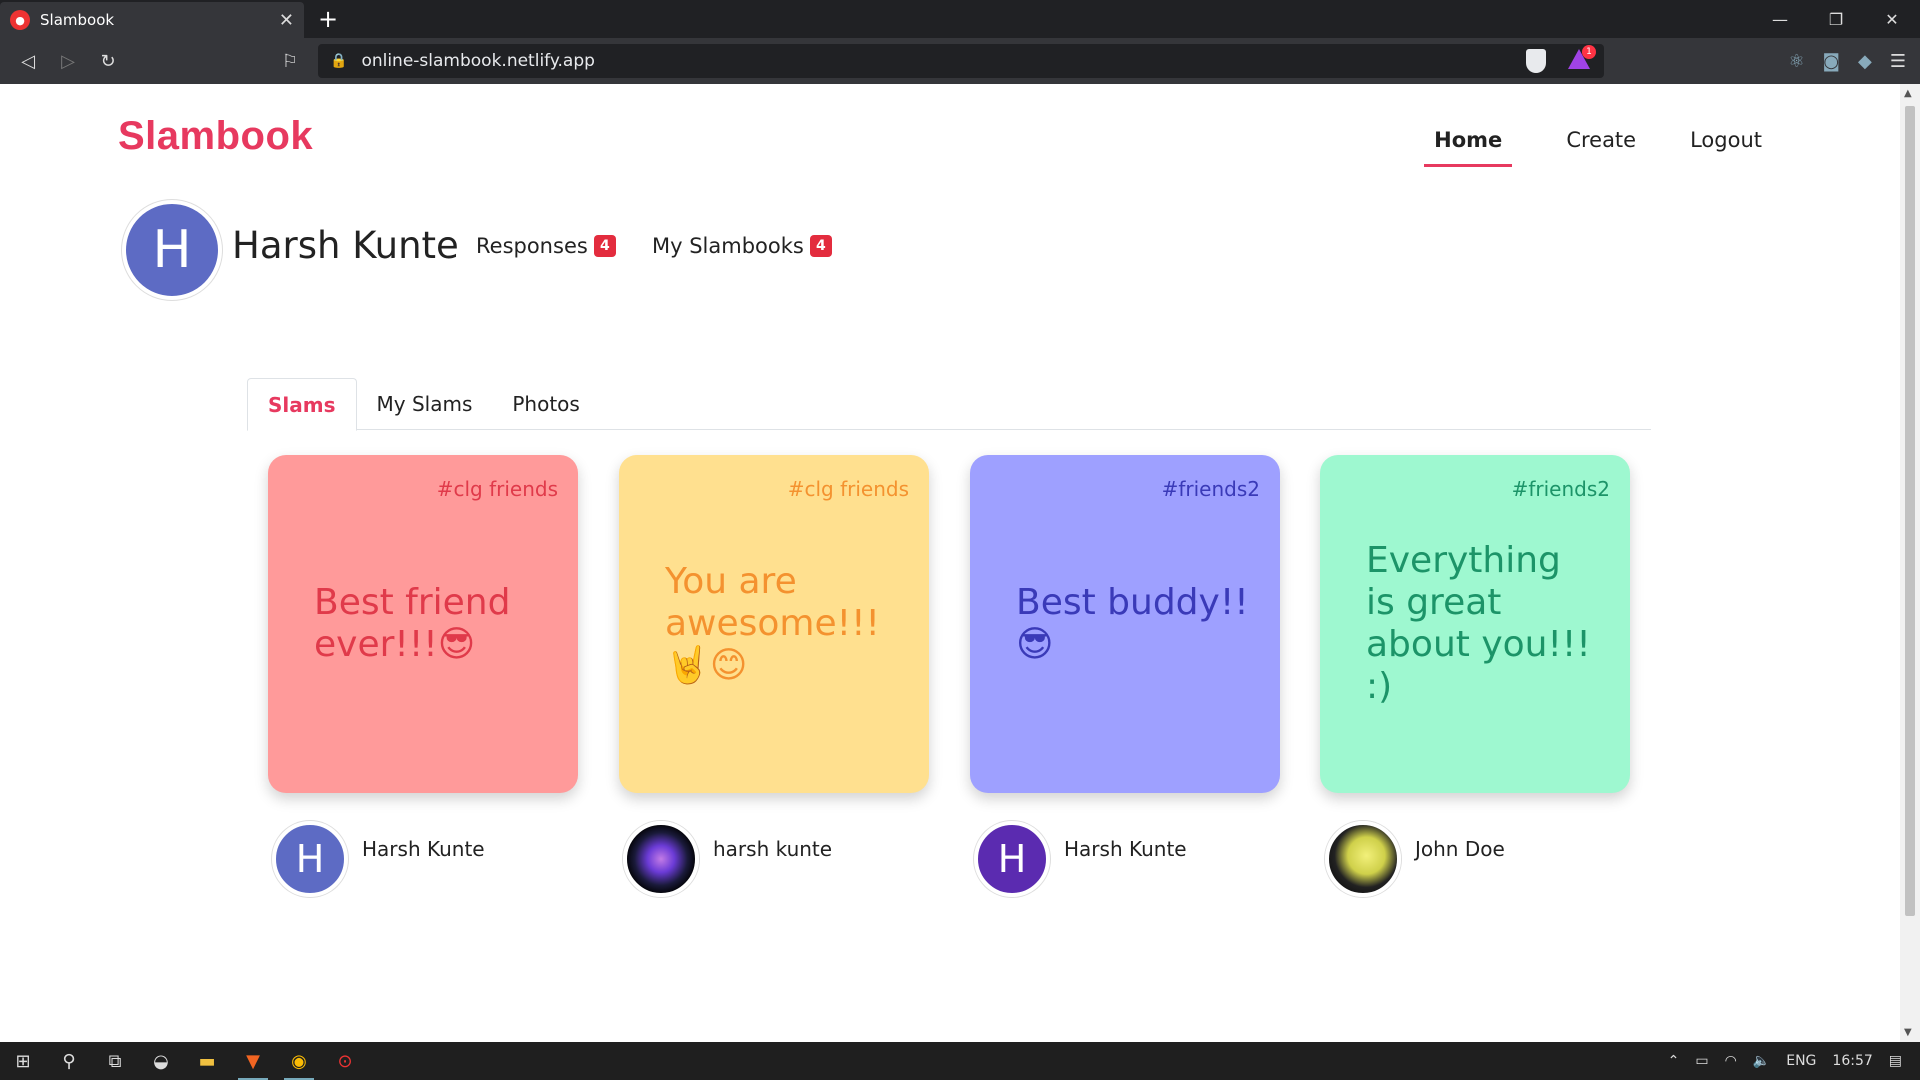  I want to click on bookmark-icon: ⚐, so click(290, 61).